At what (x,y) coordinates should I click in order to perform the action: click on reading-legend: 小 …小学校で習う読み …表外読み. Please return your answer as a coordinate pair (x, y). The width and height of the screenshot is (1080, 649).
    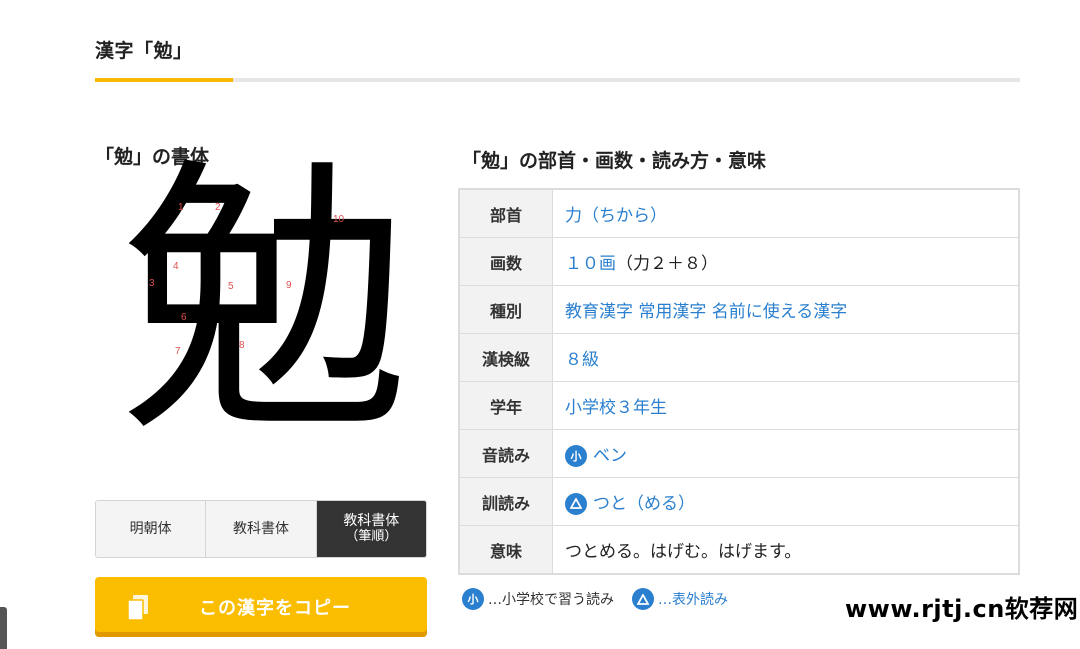
    Looking at the image, I should click on (604, 599).